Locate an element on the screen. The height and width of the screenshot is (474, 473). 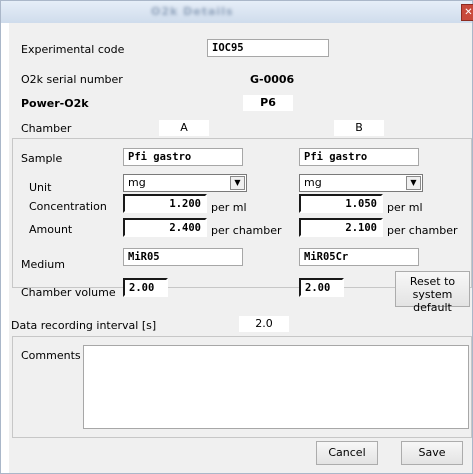
concentration-label: Concentration is located at coordinates (68, 206).